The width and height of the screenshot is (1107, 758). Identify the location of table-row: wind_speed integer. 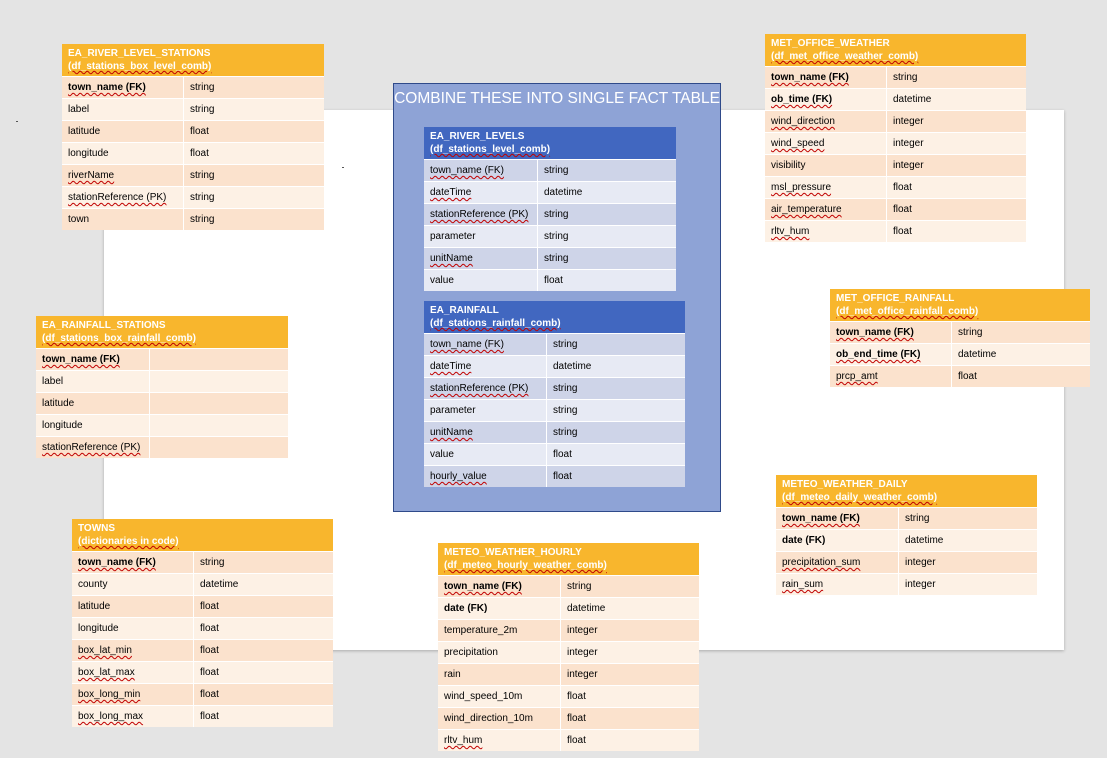
(895, 143).